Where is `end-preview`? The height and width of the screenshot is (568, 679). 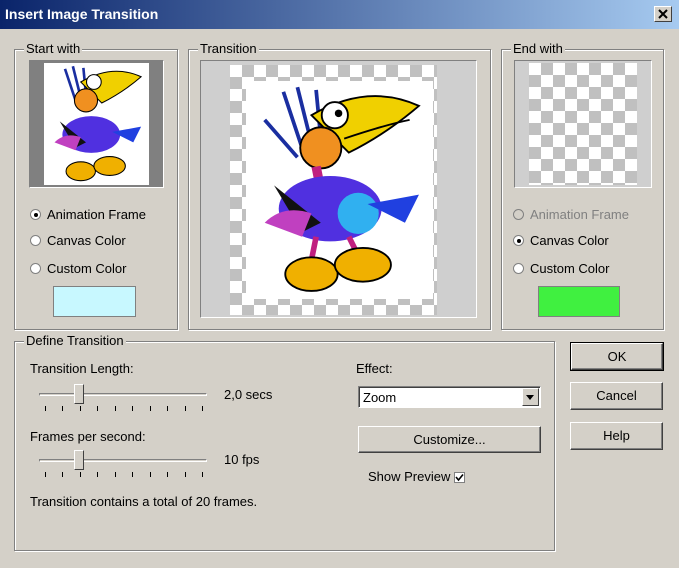 end-preview is located at coordinates (583, 124).